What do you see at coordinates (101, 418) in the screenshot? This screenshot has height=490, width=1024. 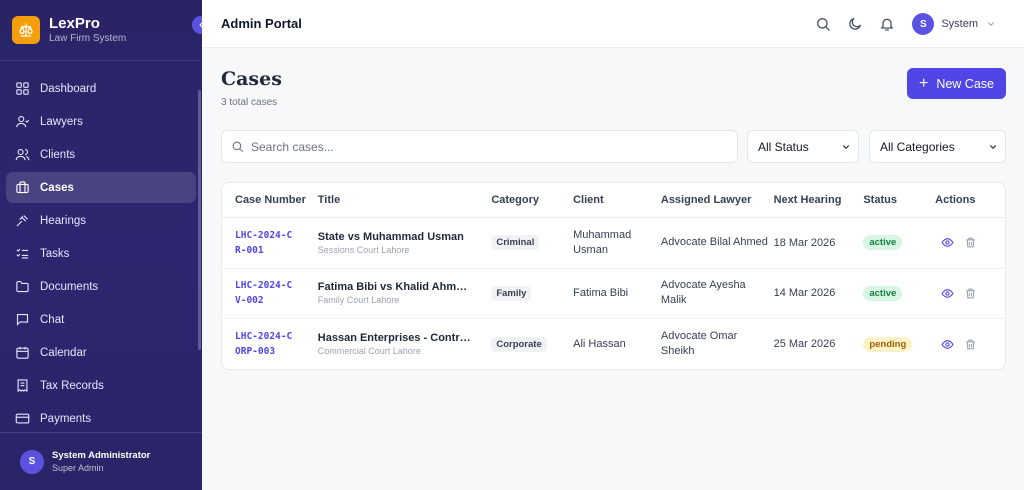 I see `sidebar-item-payments: Payments` at bounding box center [101, 418].